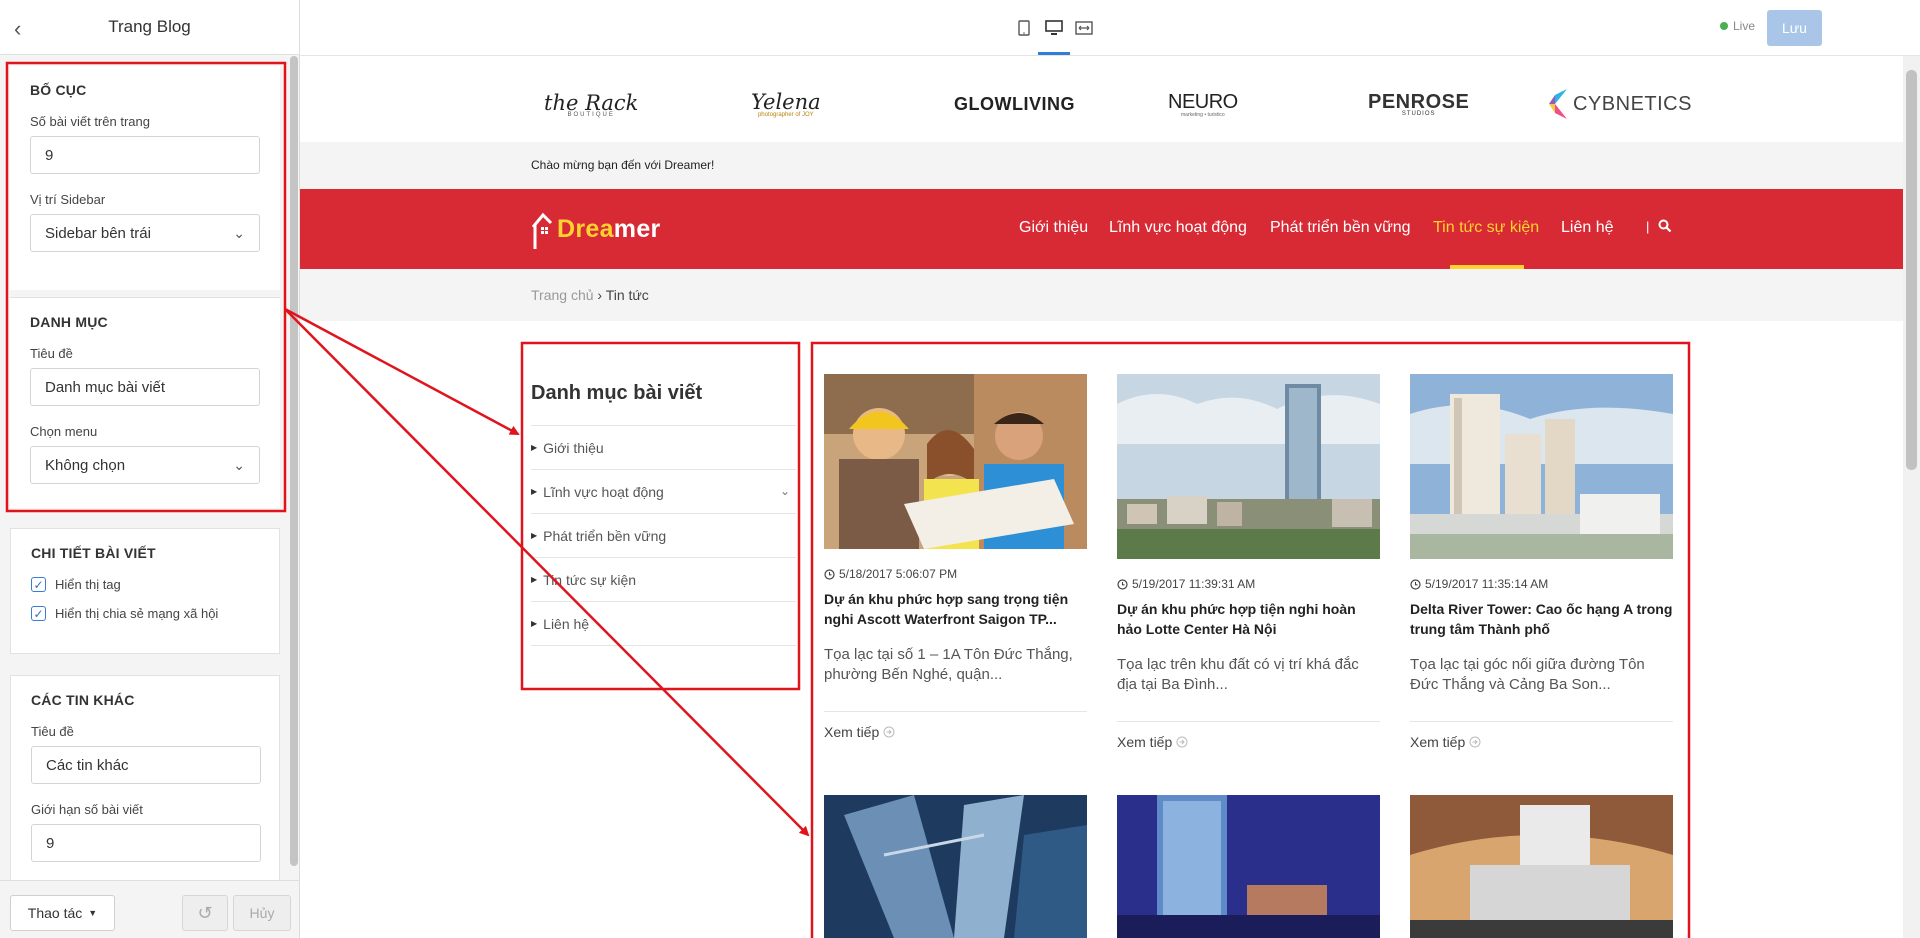 This screenshot has height=938, width=1920. I want to click on nav-gioi-thieu: Giới thiệu, so click(1053, 228).